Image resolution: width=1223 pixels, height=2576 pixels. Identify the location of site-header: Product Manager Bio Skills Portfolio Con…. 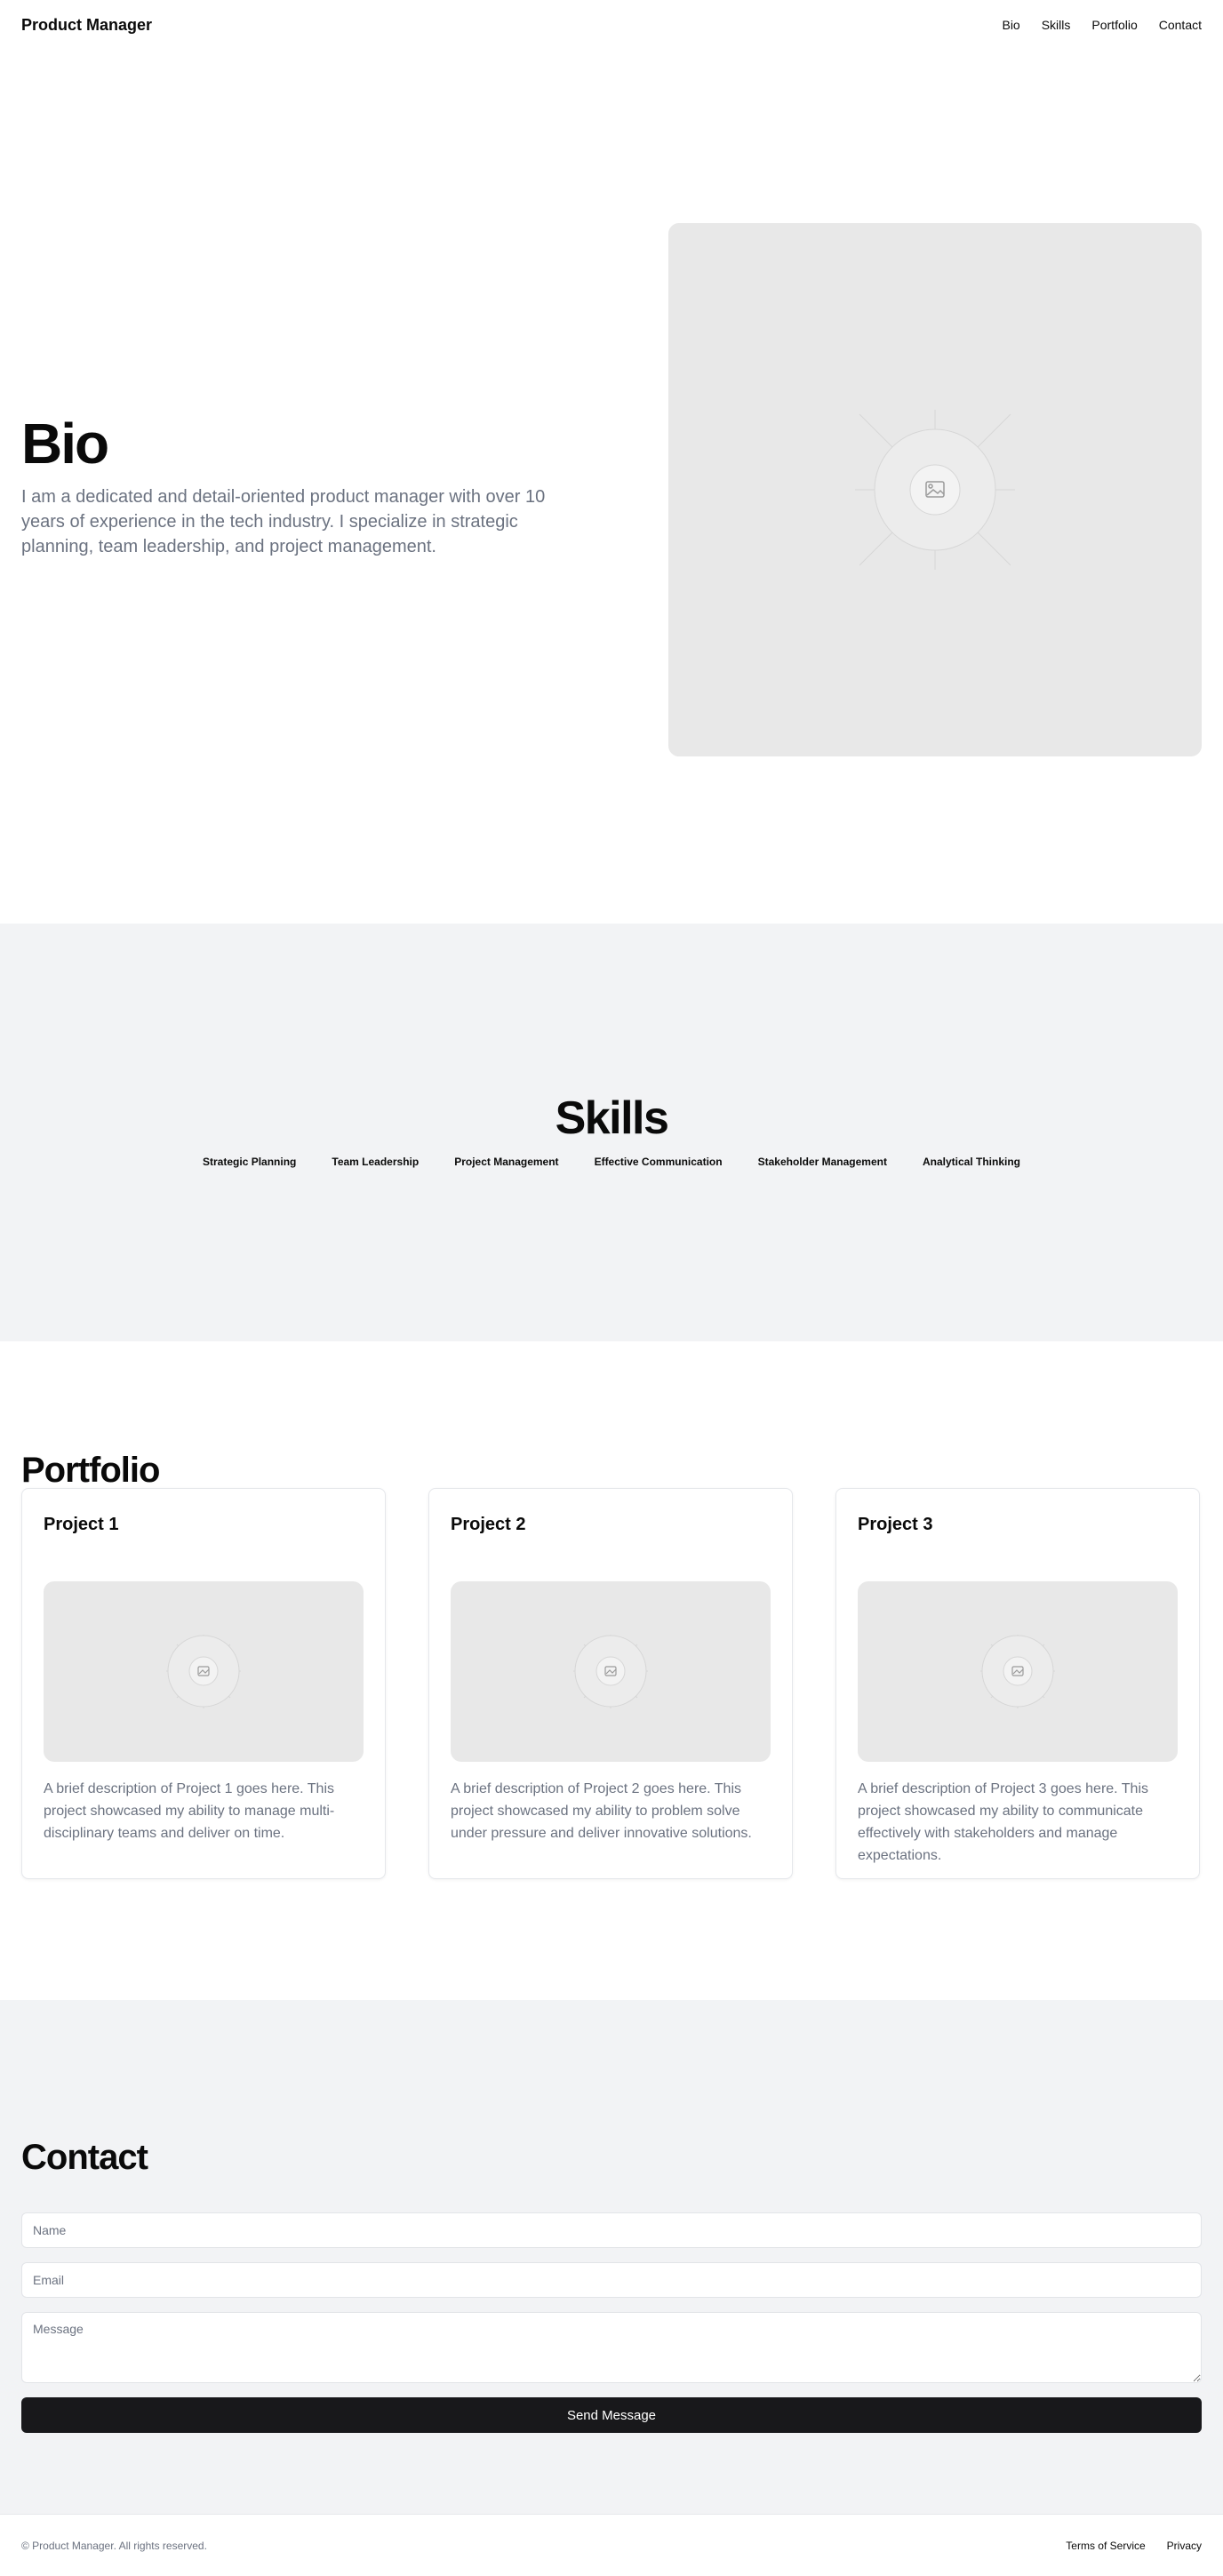
(611, 25).